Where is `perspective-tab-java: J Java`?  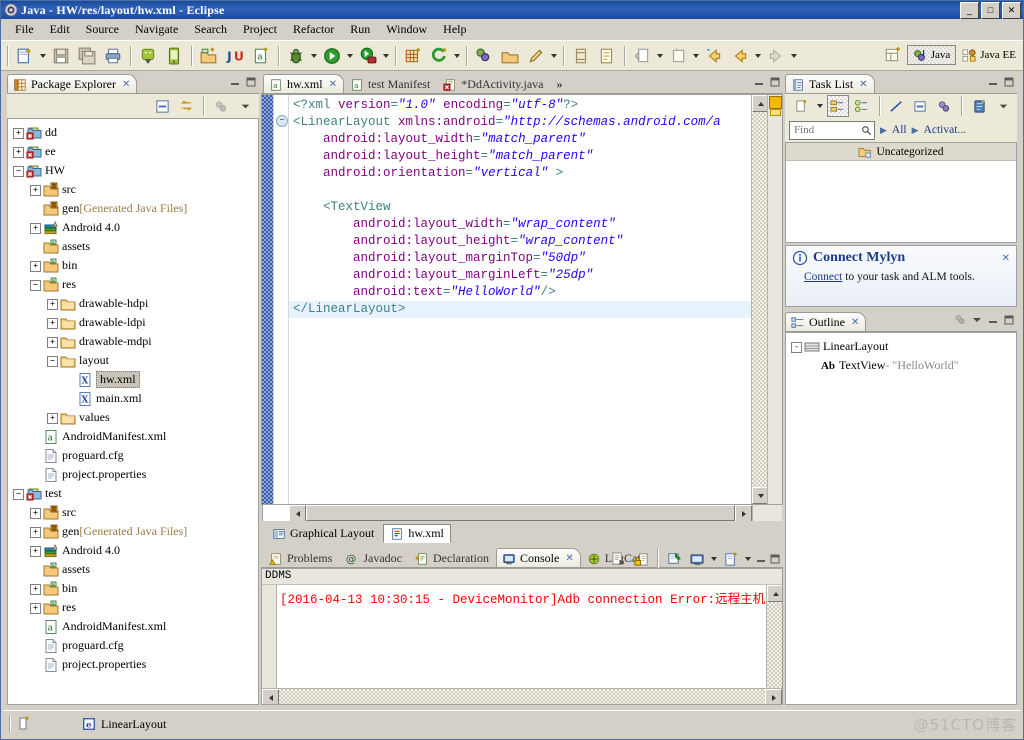
perspective-tab-java: J Java is located at coordinates (931, 55).